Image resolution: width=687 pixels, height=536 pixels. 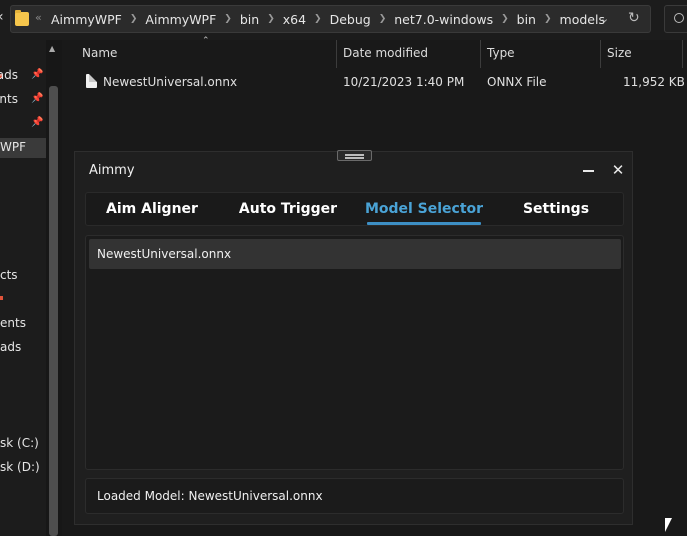 I want to click on column-header-date: Date modified, so click(x=385, y=53).